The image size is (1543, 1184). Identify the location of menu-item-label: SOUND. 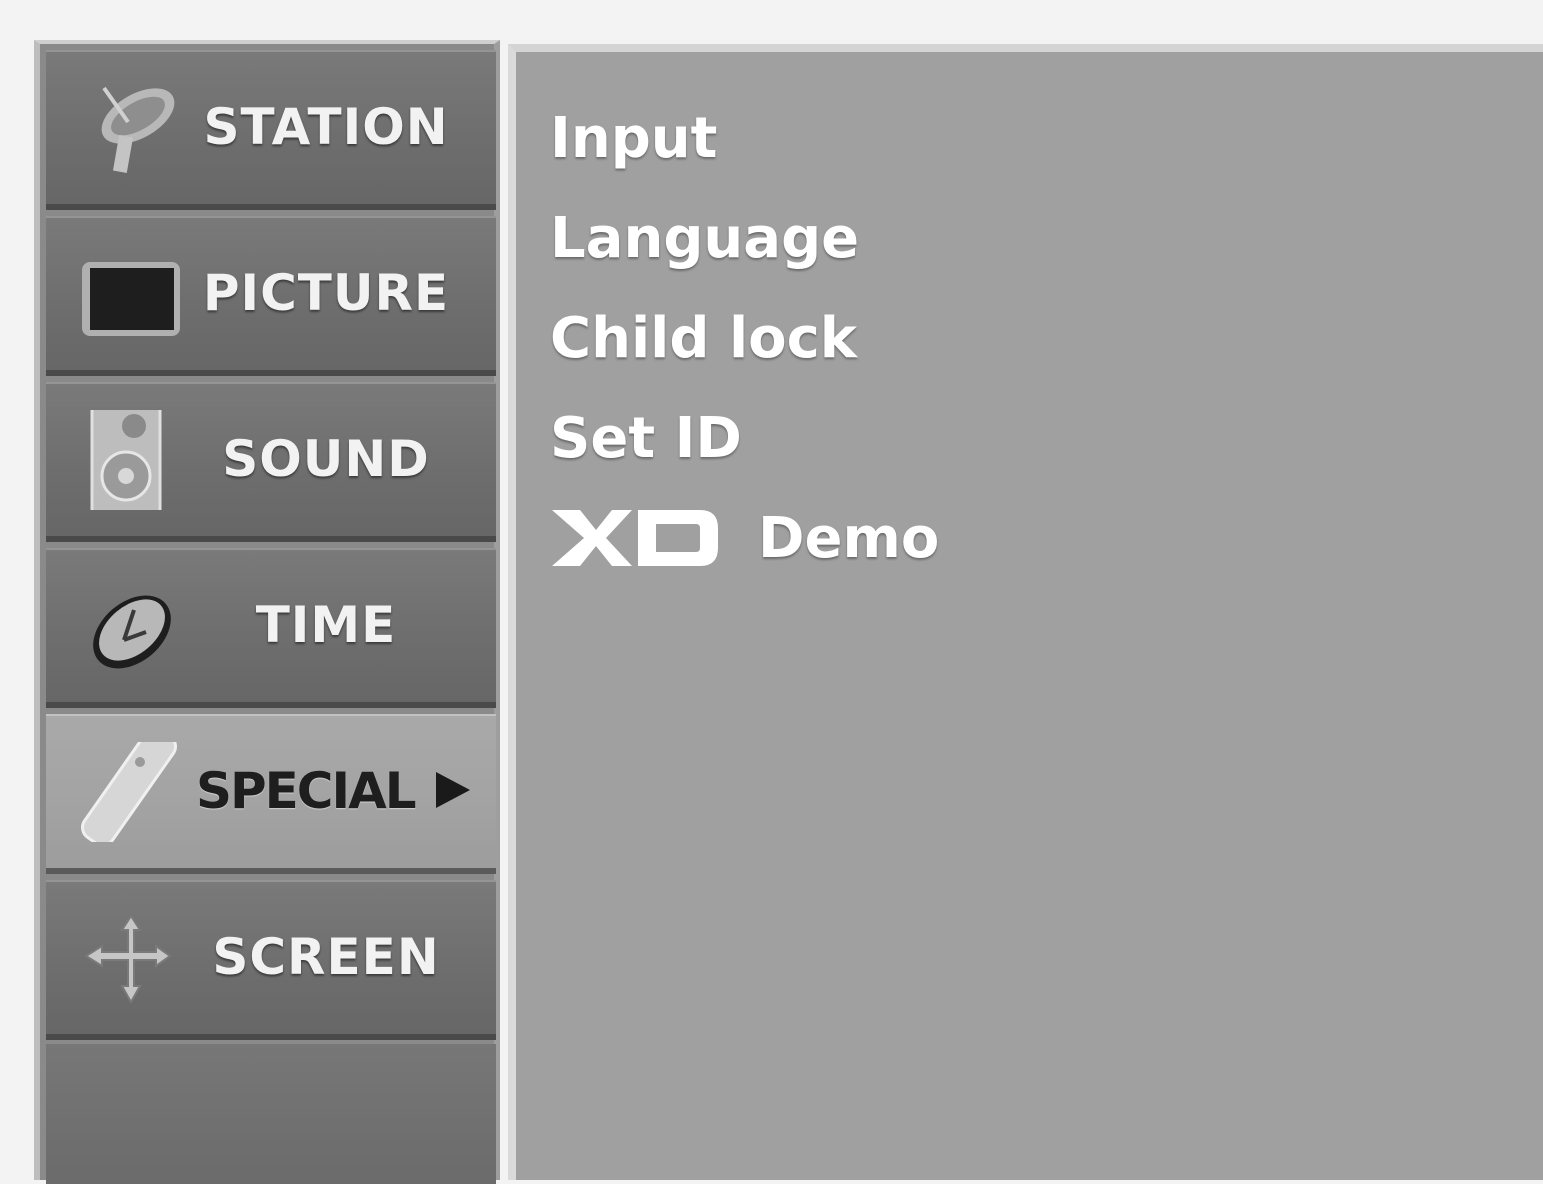
(326, 459).